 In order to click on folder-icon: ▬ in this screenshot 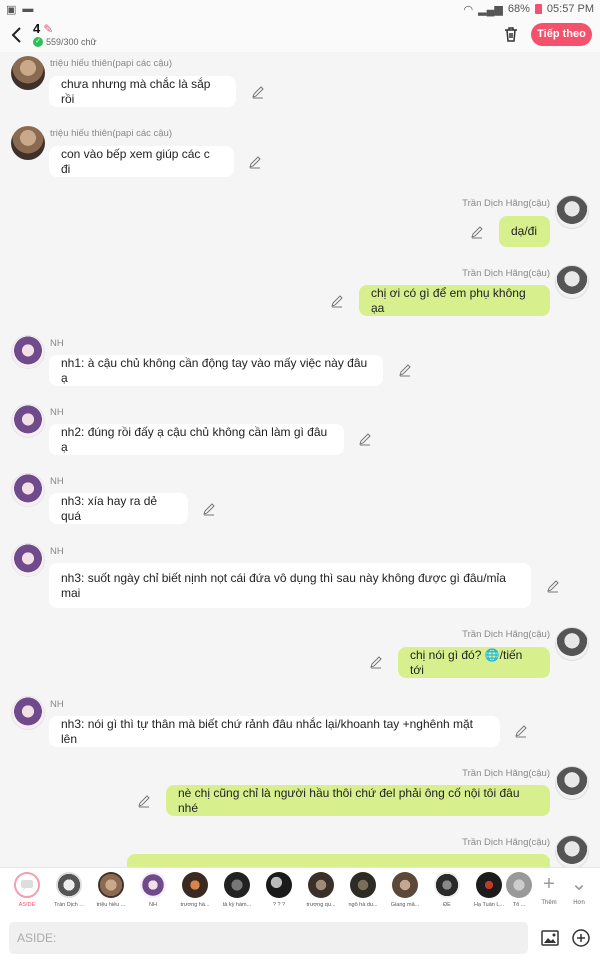, I will do `click(28, 9)`.